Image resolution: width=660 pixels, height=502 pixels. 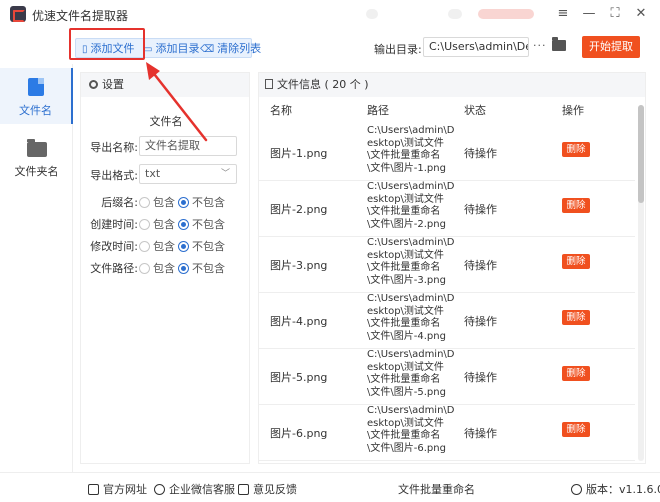 What do you see at coordinates (330, 15) in the screenshot?
I see `title-bar: 优速文件名提取器 ≡ — ⛶ ✕` at bounding box center [330, 15].